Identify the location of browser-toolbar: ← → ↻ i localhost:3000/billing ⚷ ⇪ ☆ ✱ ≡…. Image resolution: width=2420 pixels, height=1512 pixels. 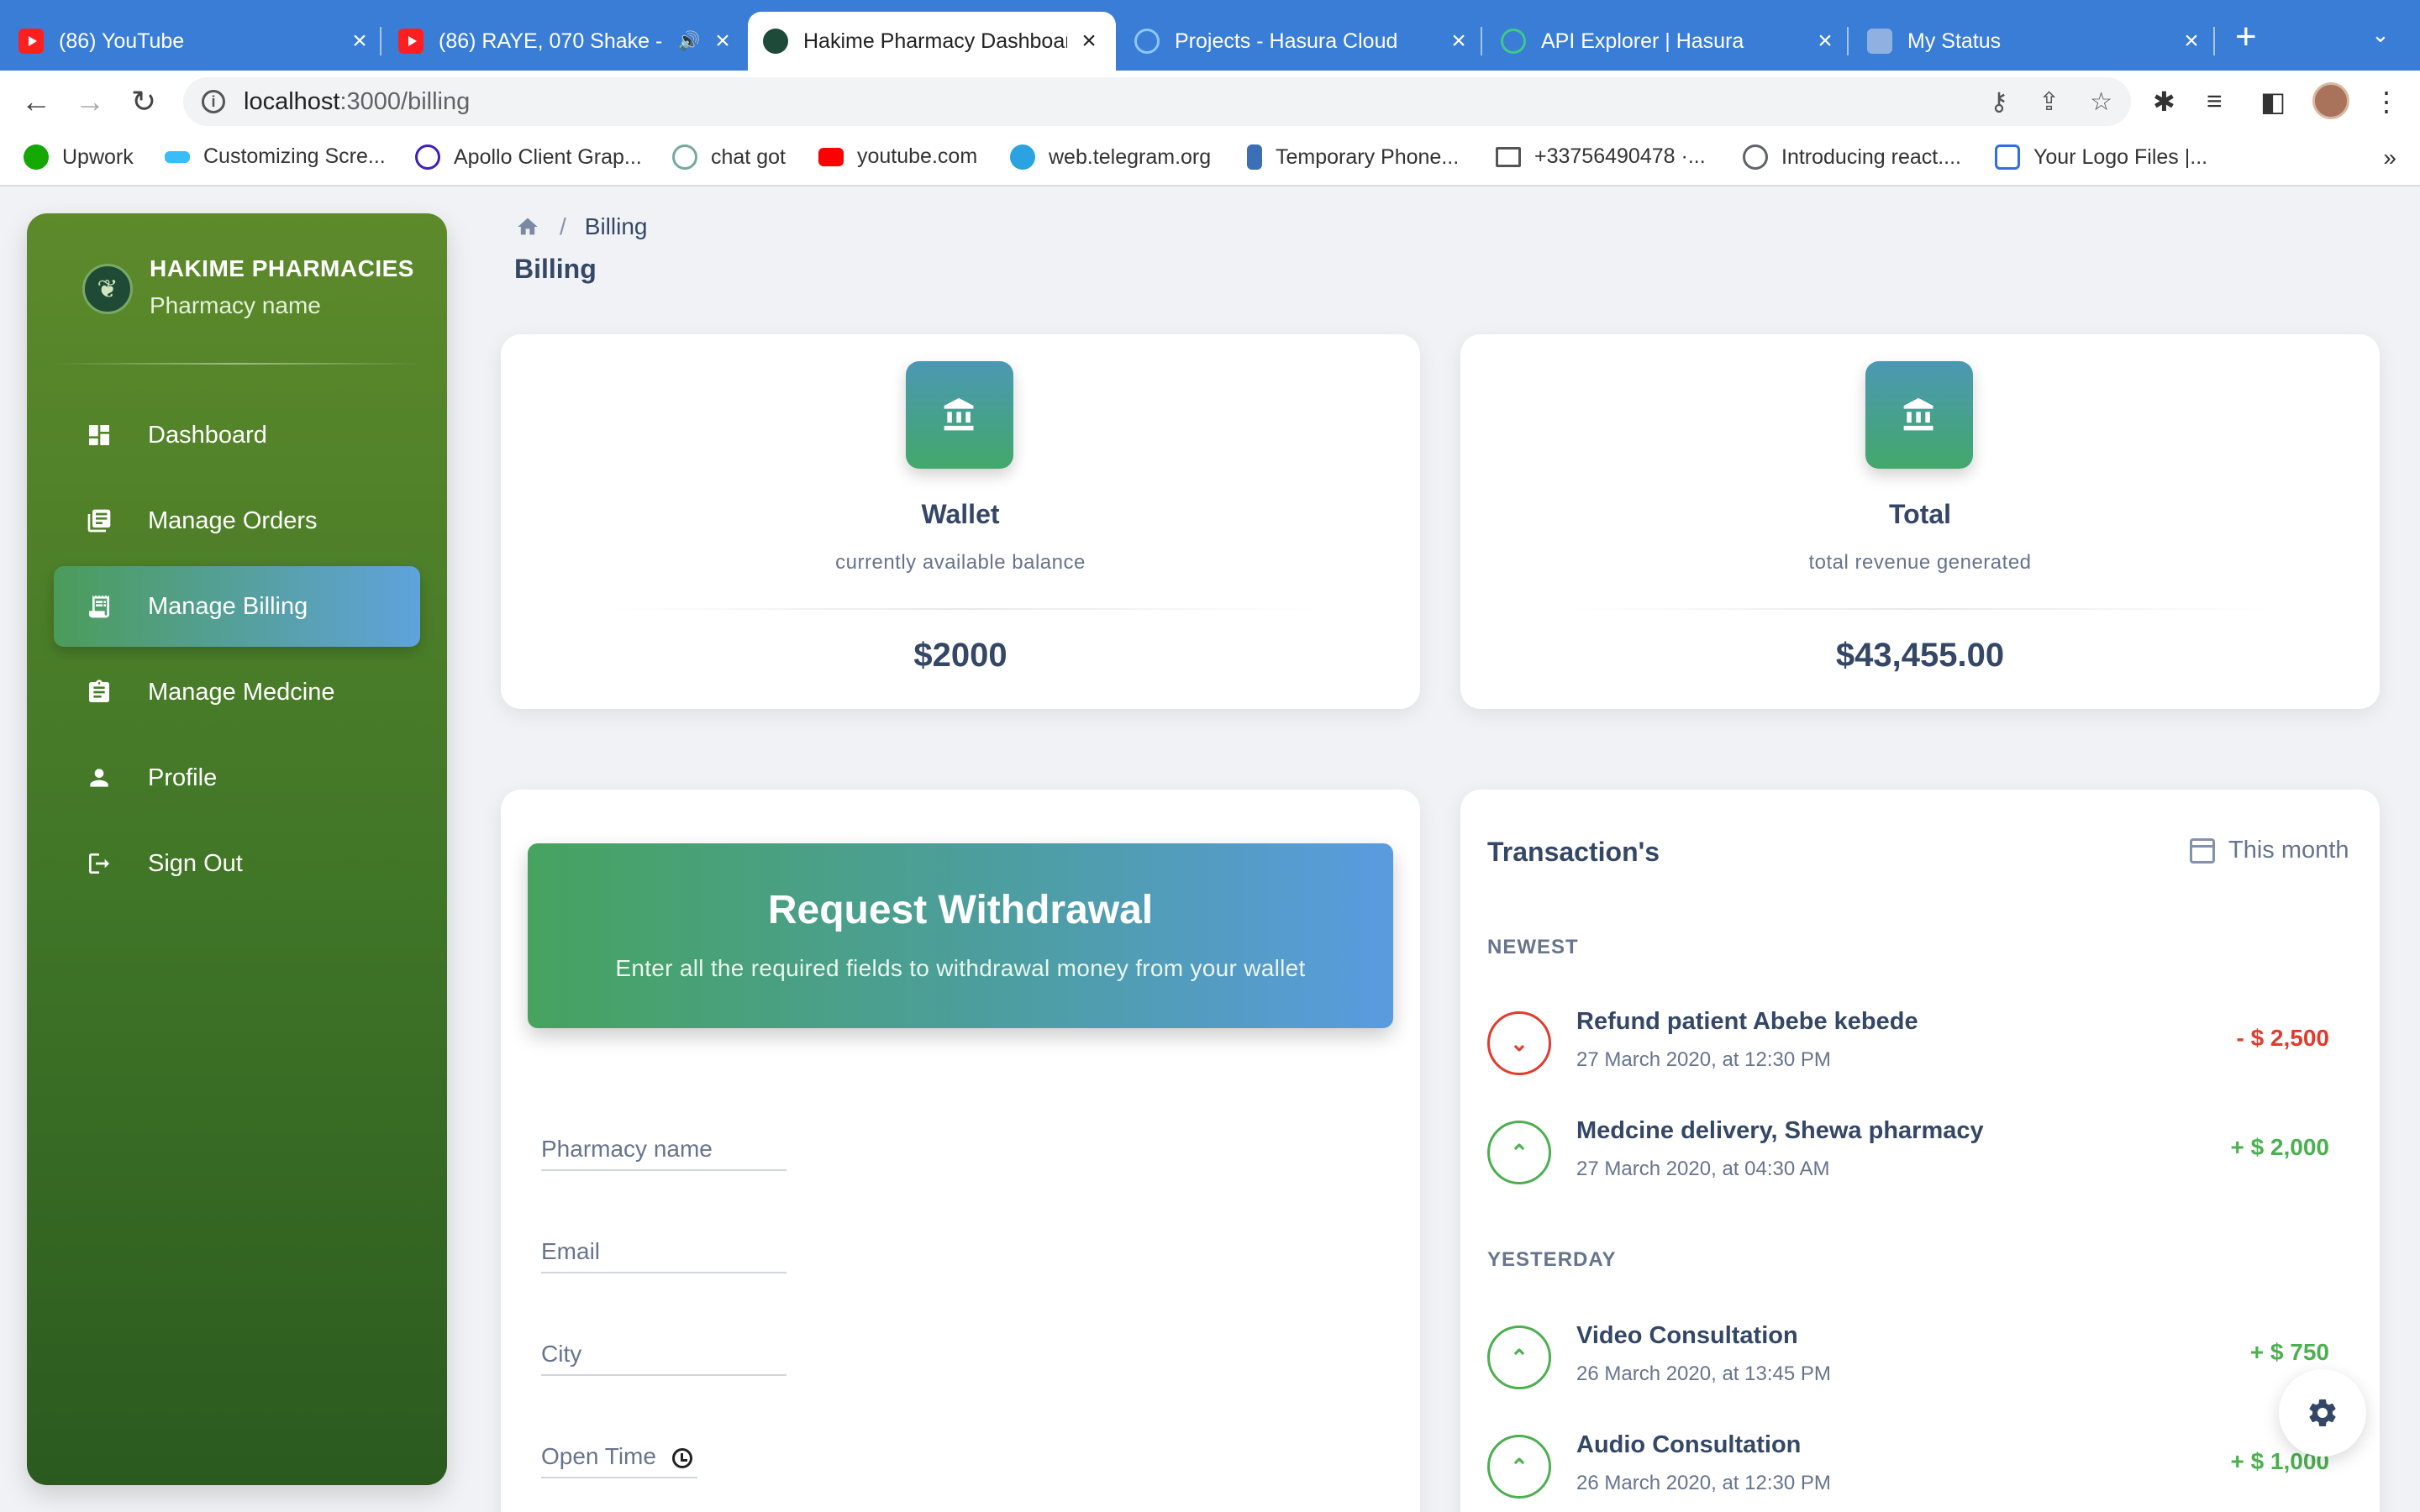
(1210, 102).